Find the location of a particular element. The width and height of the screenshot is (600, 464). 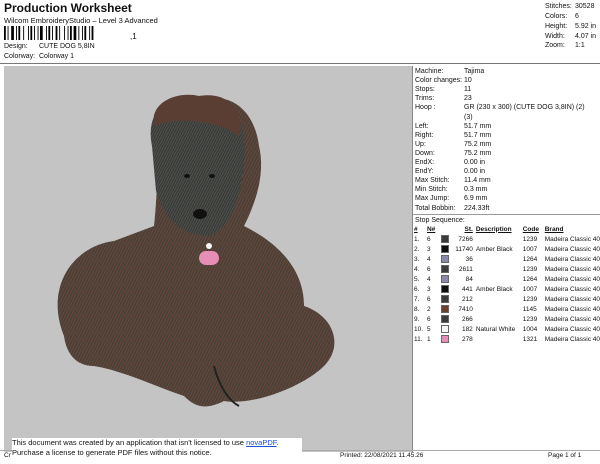

info-label: Min Stitch: is located at coordinates (431, 190).